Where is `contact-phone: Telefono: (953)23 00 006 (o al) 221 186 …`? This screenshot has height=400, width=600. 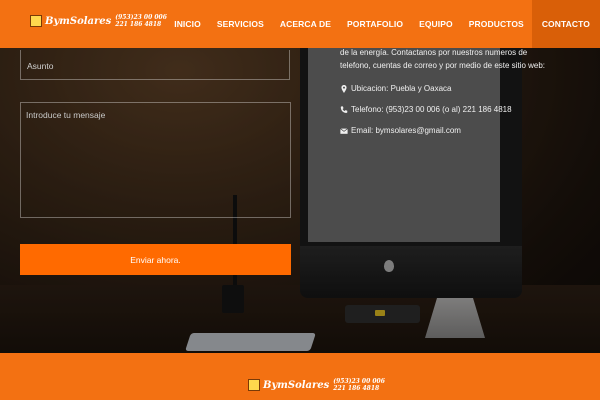 contact-phone: Telefono: (953)23 00 006 (o al) 221 186 … is located at coordinates (431, 109).